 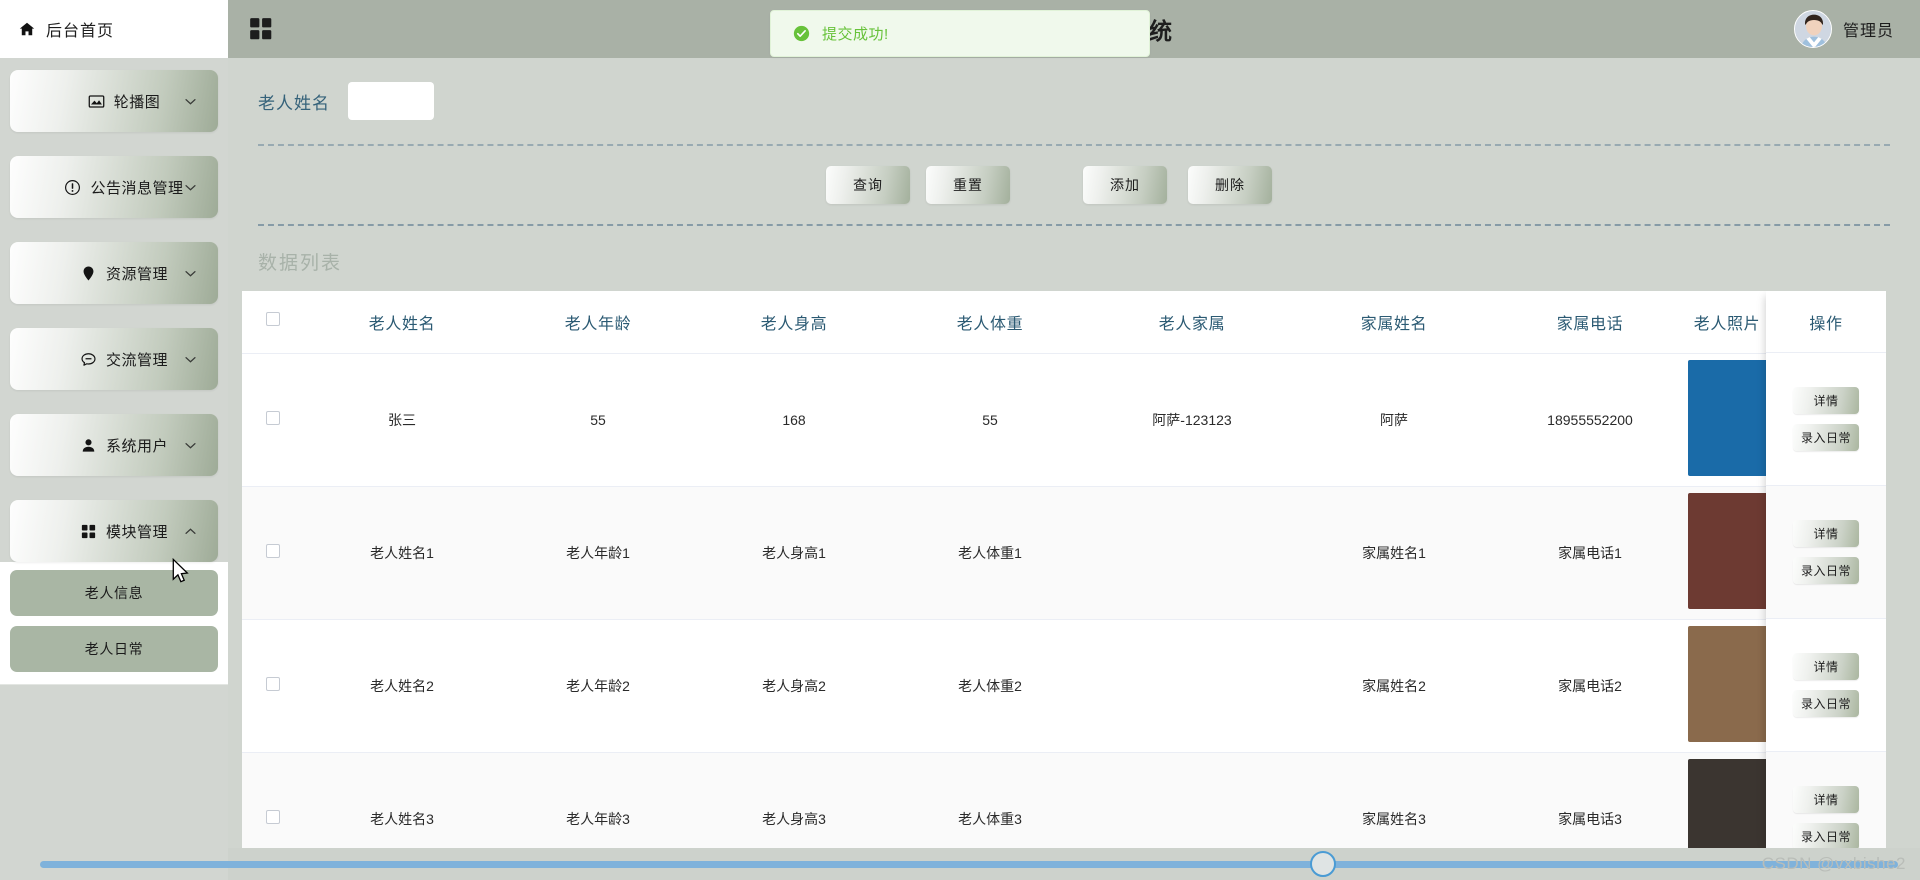 What do you see at coordinates (96, 101) in the screenshot?
I see `image-icon` at bounding box center [96, 101].